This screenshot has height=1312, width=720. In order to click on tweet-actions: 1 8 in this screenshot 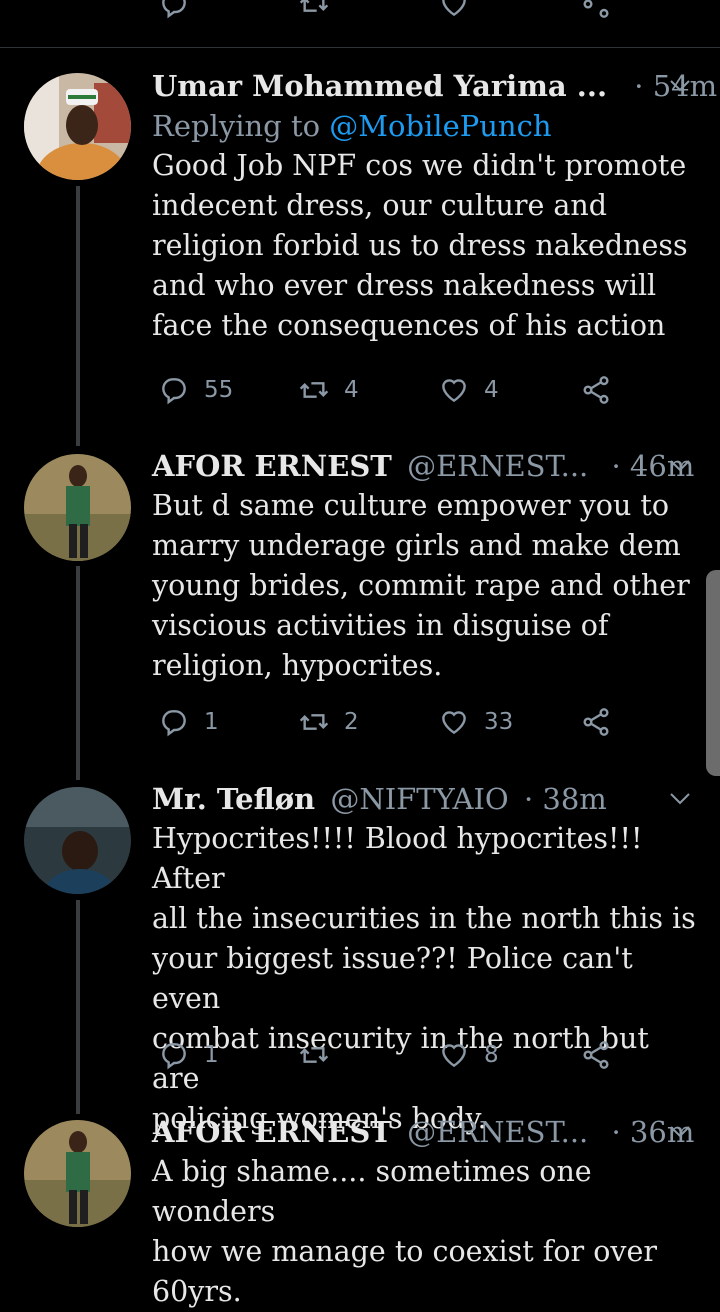, I will do `click(387, 1055)`.